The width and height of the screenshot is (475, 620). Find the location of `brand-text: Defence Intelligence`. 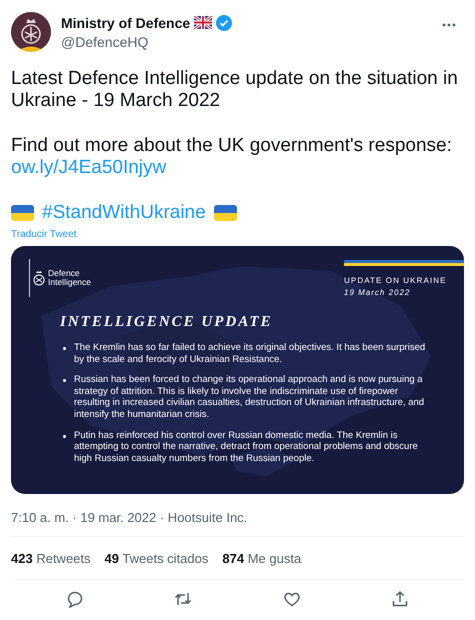

brand-text: Defence Intelligence is located at coordinates (70, 278).